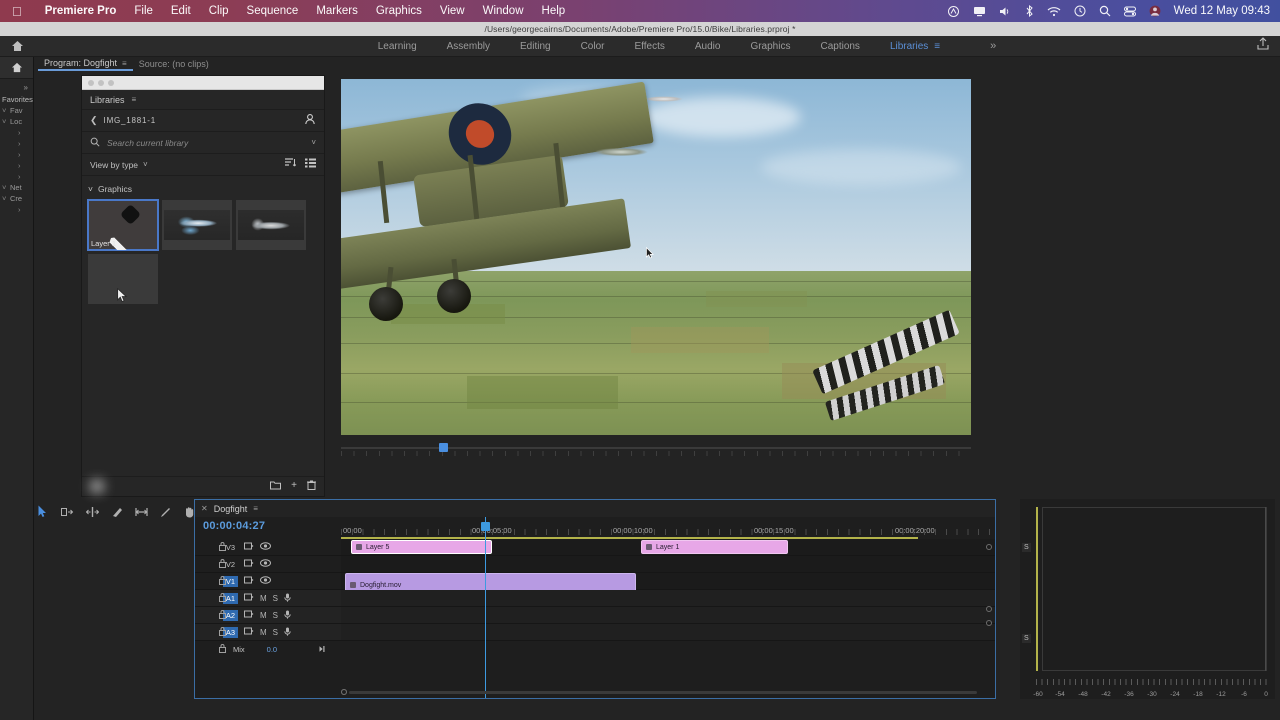  I want to click on close-icon: ✕, so click(204, 508).